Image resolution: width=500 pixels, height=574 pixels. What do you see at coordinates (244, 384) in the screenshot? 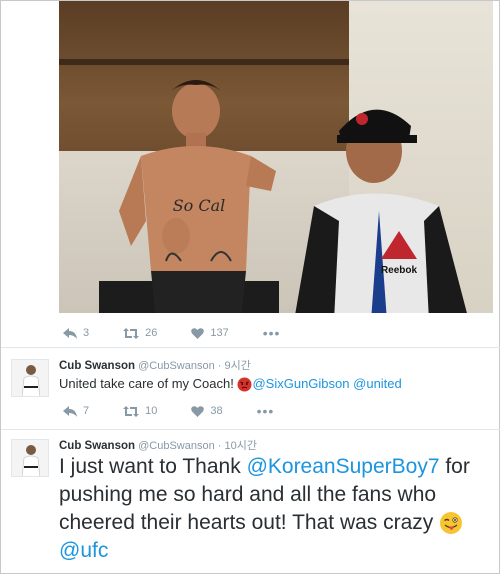
I see `angry-face-icon` at bounding box center [244, 384].